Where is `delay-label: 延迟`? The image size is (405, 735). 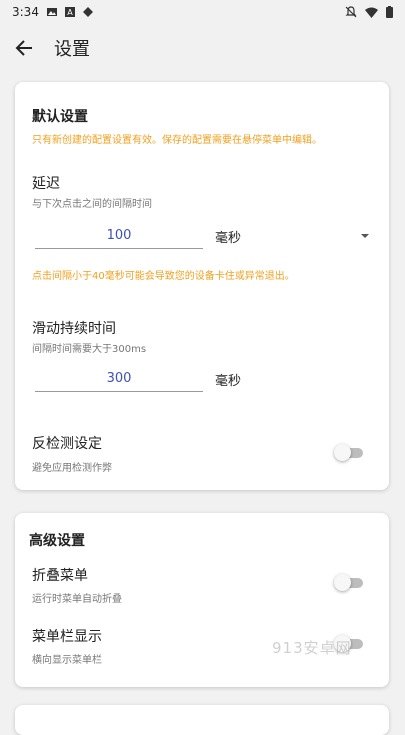 delay-label: 延迟 is located at coordinates (46, 184).